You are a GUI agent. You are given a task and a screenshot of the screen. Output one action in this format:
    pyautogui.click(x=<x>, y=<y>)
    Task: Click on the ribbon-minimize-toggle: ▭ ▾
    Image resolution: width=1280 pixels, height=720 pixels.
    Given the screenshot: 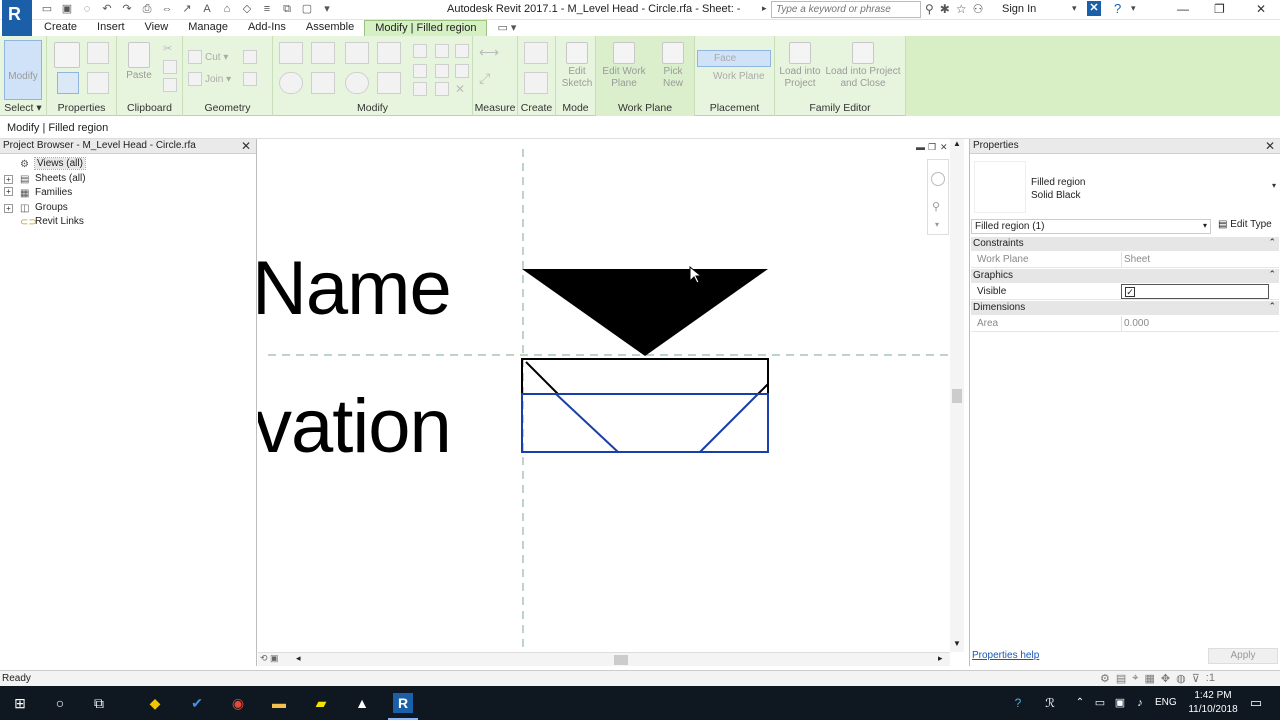 What is the action you would take?
    pyautogui.click(x=506, y=28)
    